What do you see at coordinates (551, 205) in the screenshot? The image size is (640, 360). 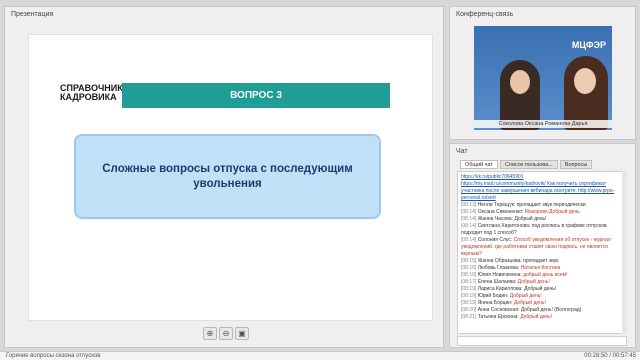 I see `chat-message-text: пропадает звук переодически` at bounding box center [551, 205].